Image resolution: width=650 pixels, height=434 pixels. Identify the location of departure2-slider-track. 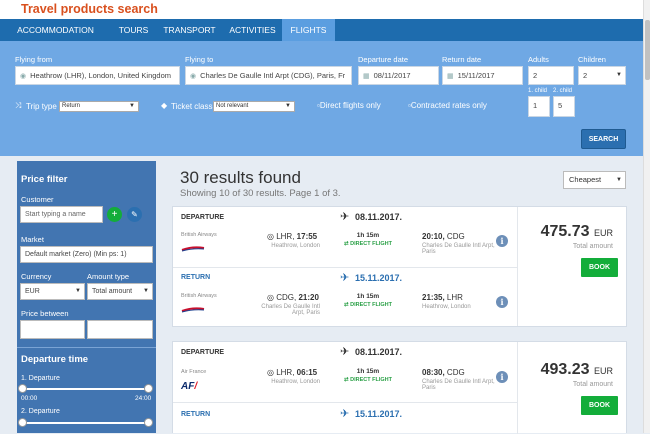
(86, 423).